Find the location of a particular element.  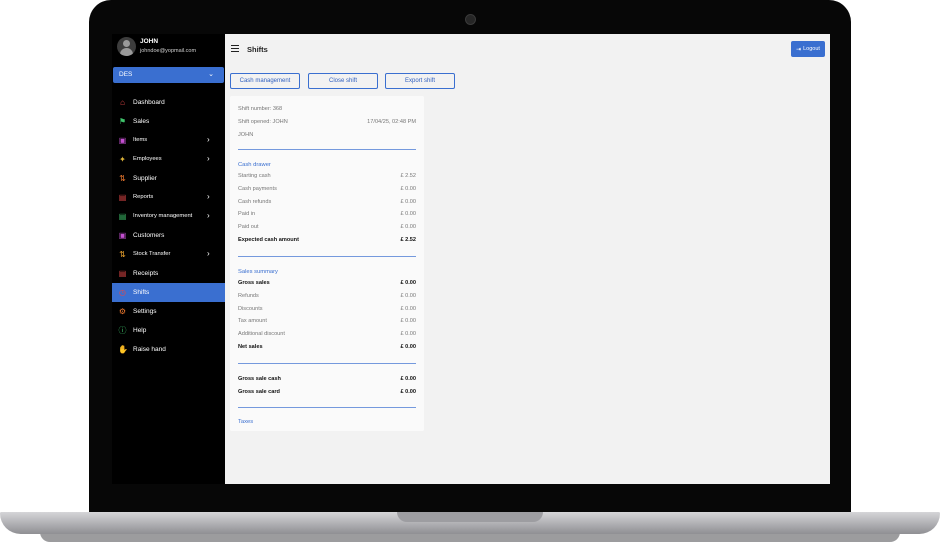

sales-summary-title: Sales summary is located at coordinates (258, 272).